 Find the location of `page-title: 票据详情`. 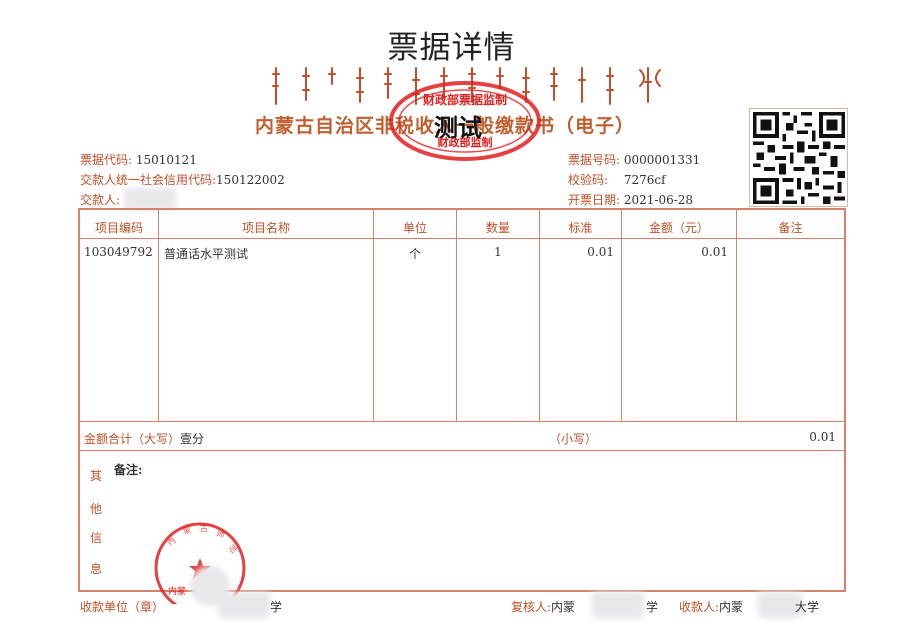

page-title: 票据详情 is located at coordinates (451, 48).